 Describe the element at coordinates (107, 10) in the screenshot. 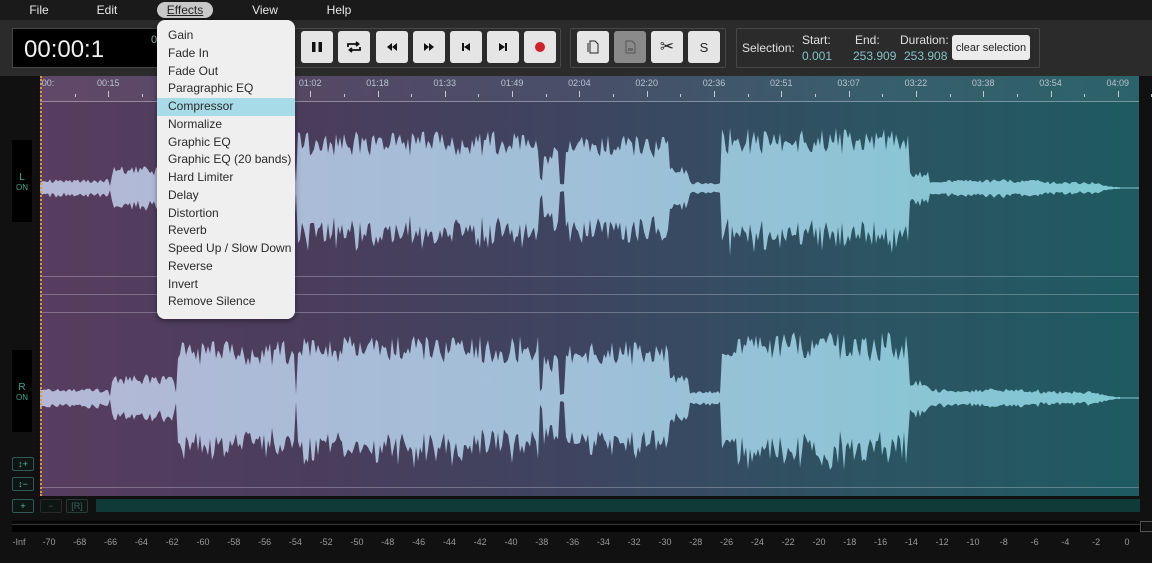

I see `menu-edit: Edit` at that location.